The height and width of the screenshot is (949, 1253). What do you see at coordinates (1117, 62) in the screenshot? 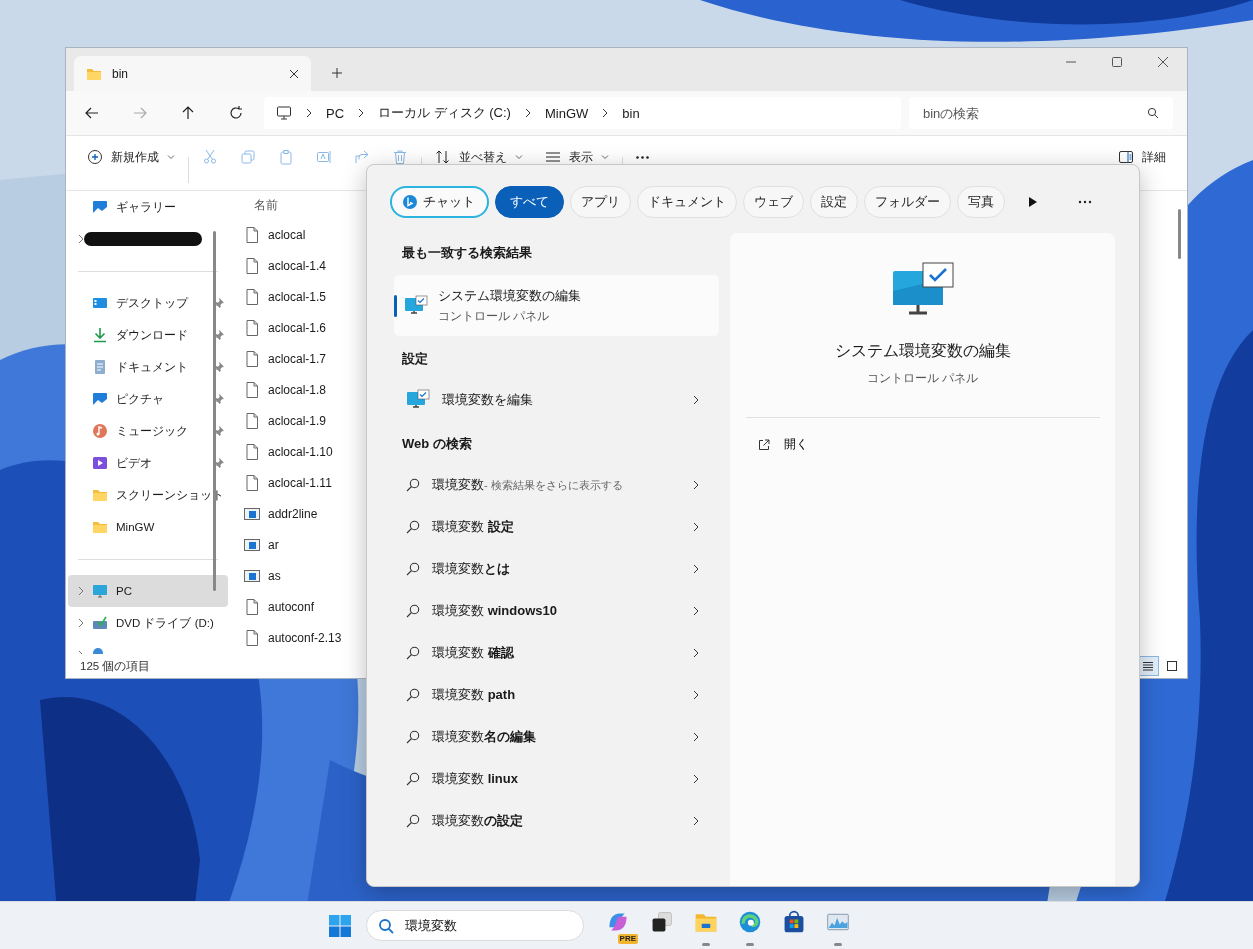
I see `maximize-icon` at bounding box center [1117, 62].